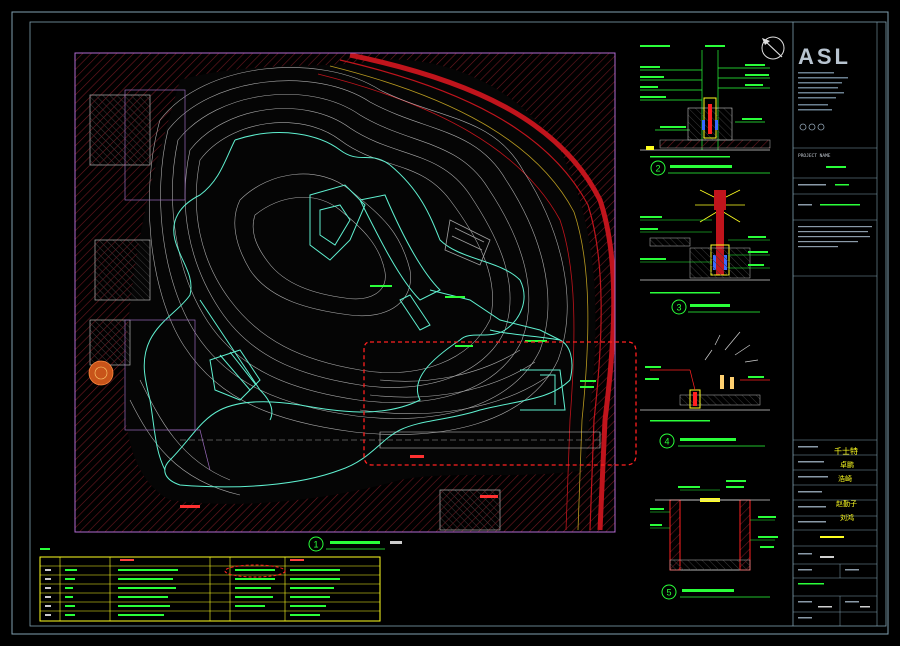 The width and height of the screenshot is (900, 646). Describe the element at coordinates (101, 373) in the screenshot. I see `pavilion-icon` at that location.